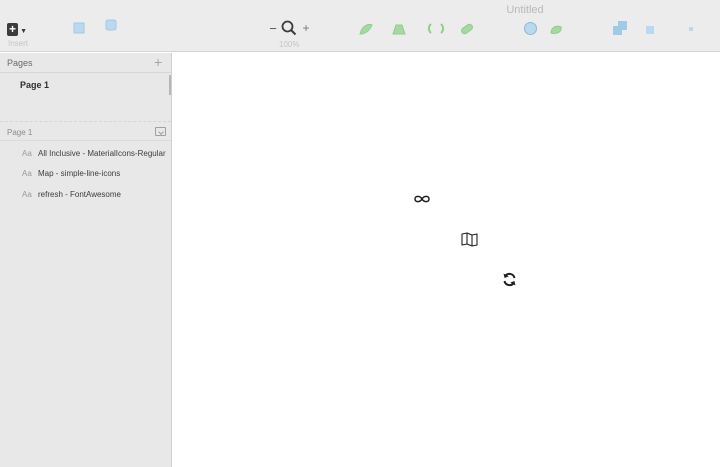 This screenshot has height=467, width=720. I want to click on insert-button: + ▼, so click(17, 29).